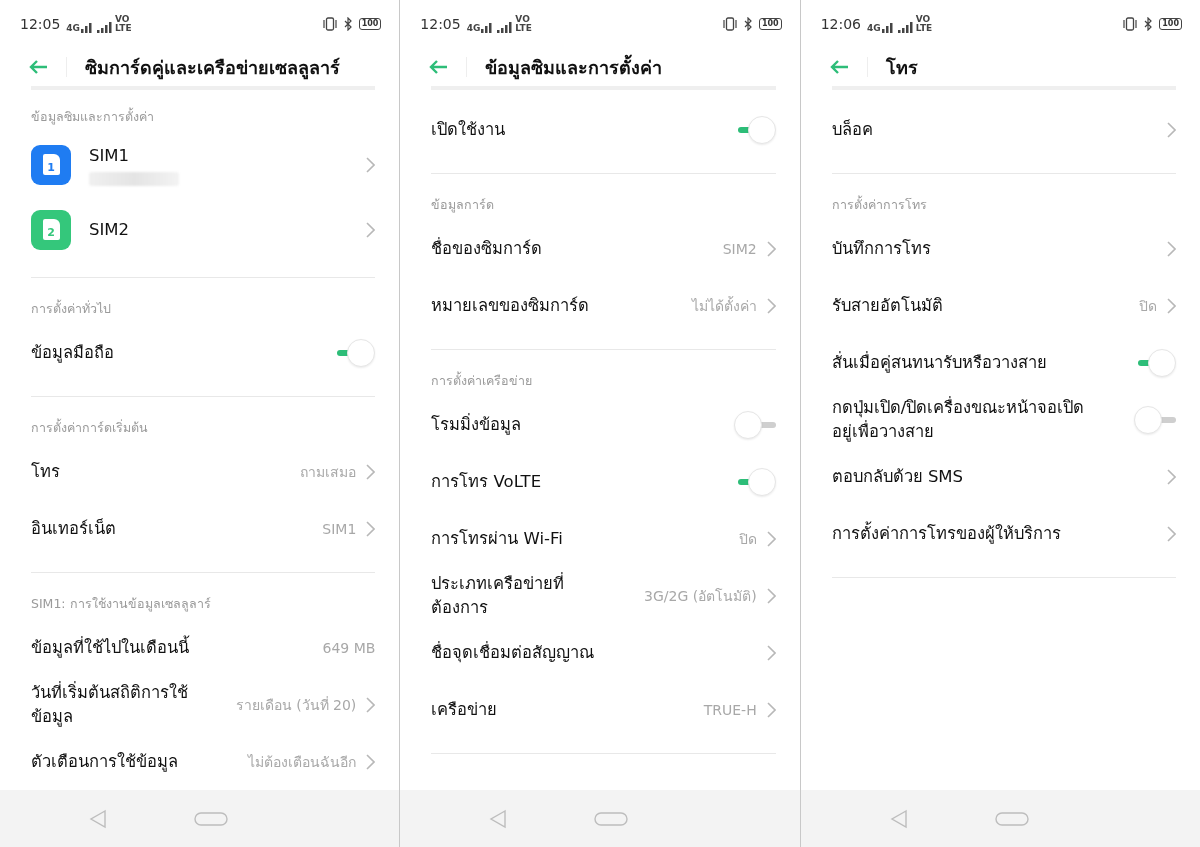  What do you see at coordinates (71, 308) in the screenshot?
I see `section-header: การตั้งค่าทั่วไป` at bounding box center [71, 308].